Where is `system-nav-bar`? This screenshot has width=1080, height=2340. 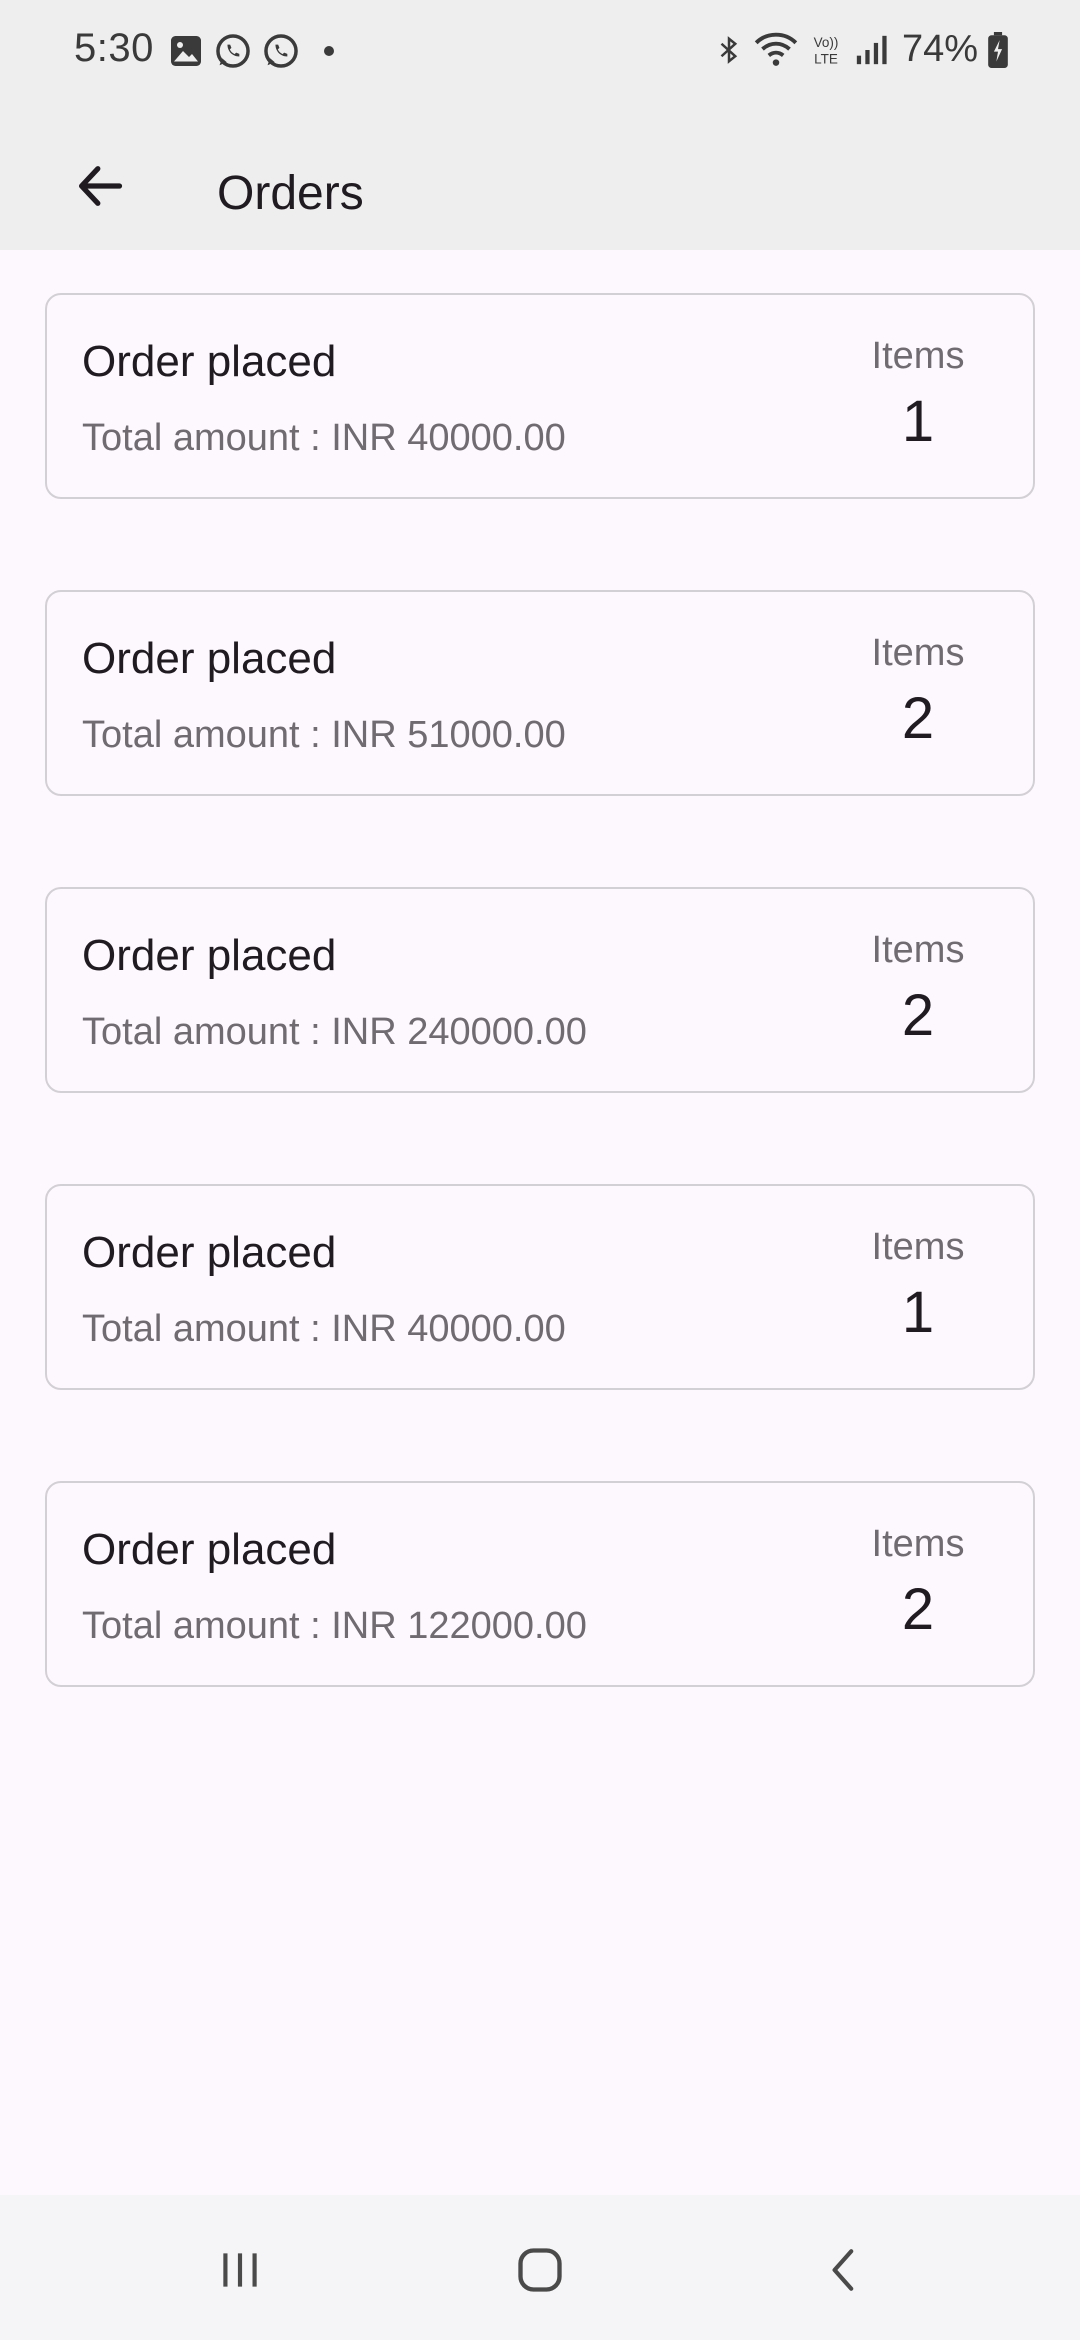
system-nav-bar is located at coordinates (540, 2267).